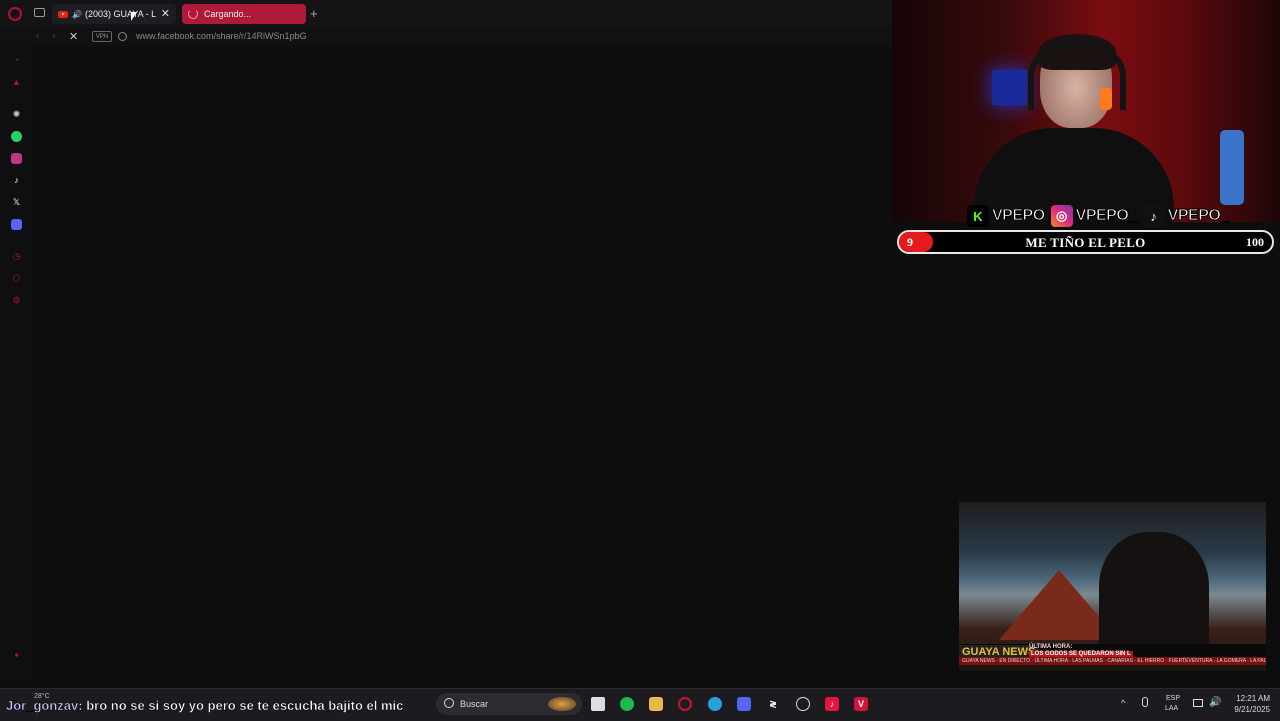  I want to click on volume-icon: 🔊, so click(1215, 702).